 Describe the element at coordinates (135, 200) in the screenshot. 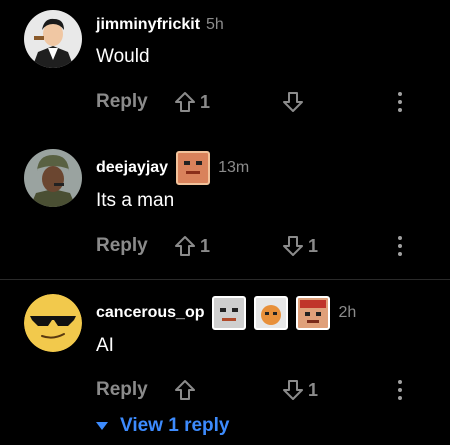

I see `comment-body: Its a man` at that location.